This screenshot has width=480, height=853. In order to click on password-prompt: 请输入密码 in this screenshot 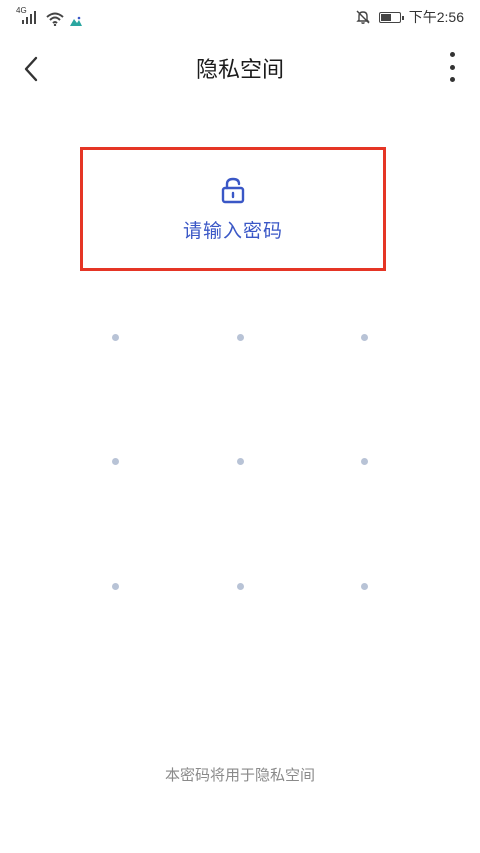, I will do `click(233, 209)`.